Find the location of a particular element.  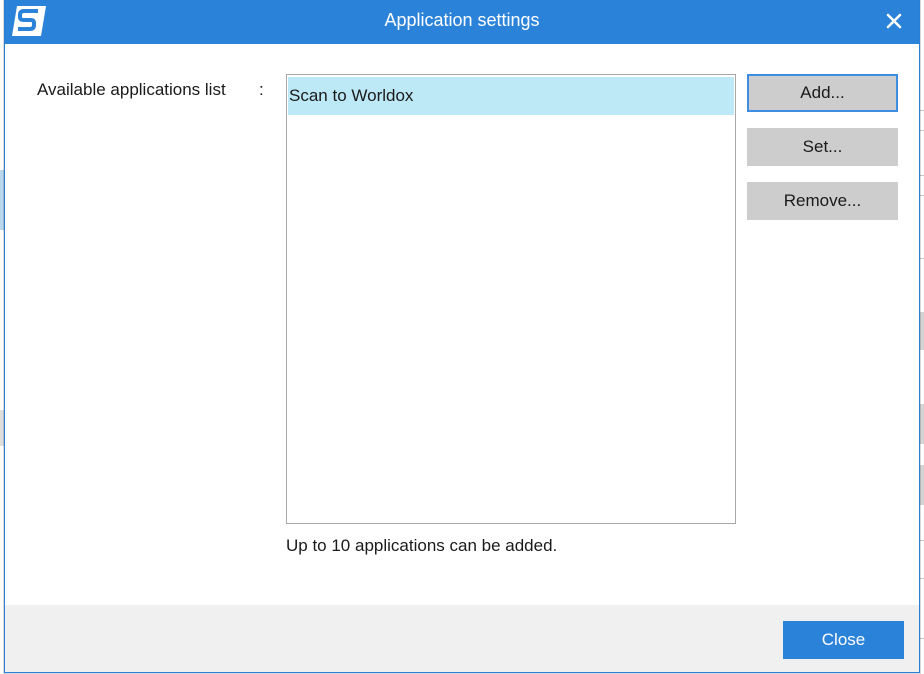

title-bar: Application settings is located at coordinates (462, 22).